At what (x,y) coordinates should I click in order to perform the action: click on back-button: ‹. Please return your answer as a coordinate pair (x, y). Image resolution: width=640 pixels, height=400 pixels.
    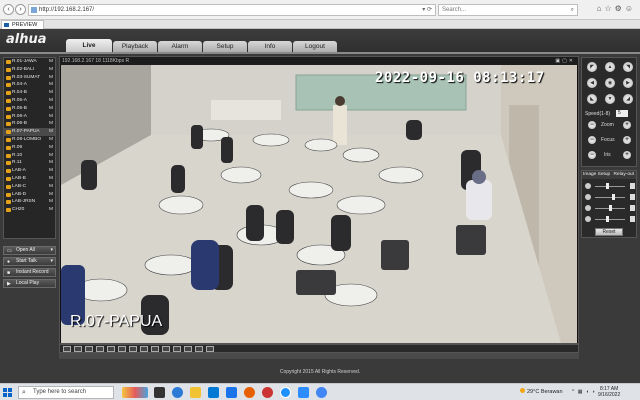
    Looking at the image, I should click on (8, 9).